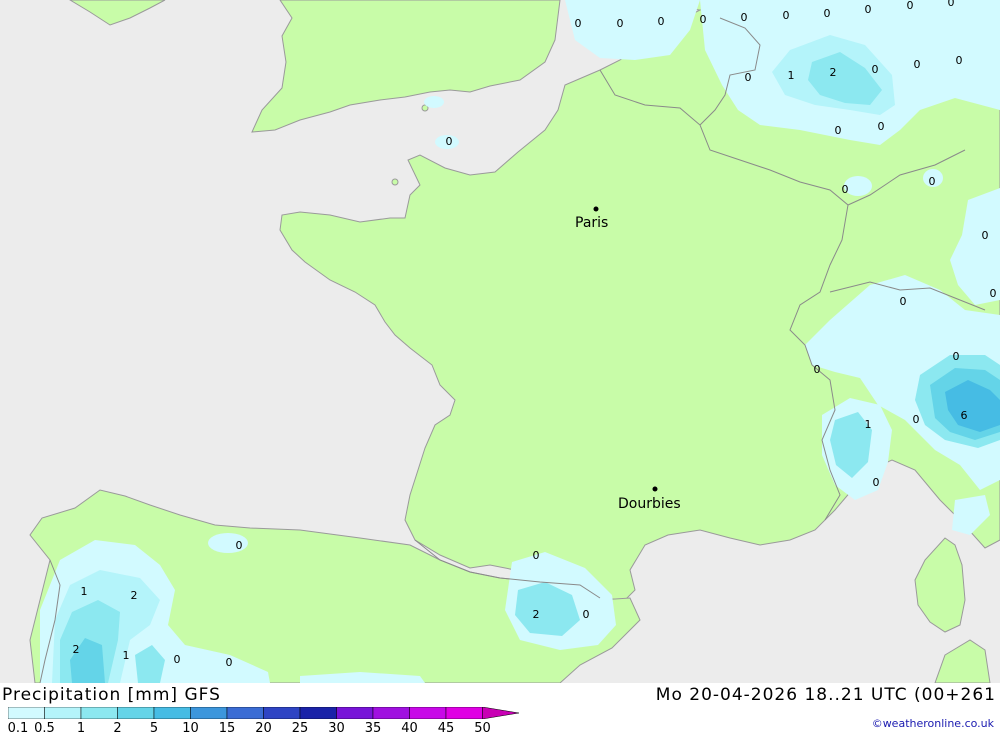  What do you see at coordinates (482, 728) in the screenshot?
I see `legend-tick-label: 50` at bounding box center [482, 728].